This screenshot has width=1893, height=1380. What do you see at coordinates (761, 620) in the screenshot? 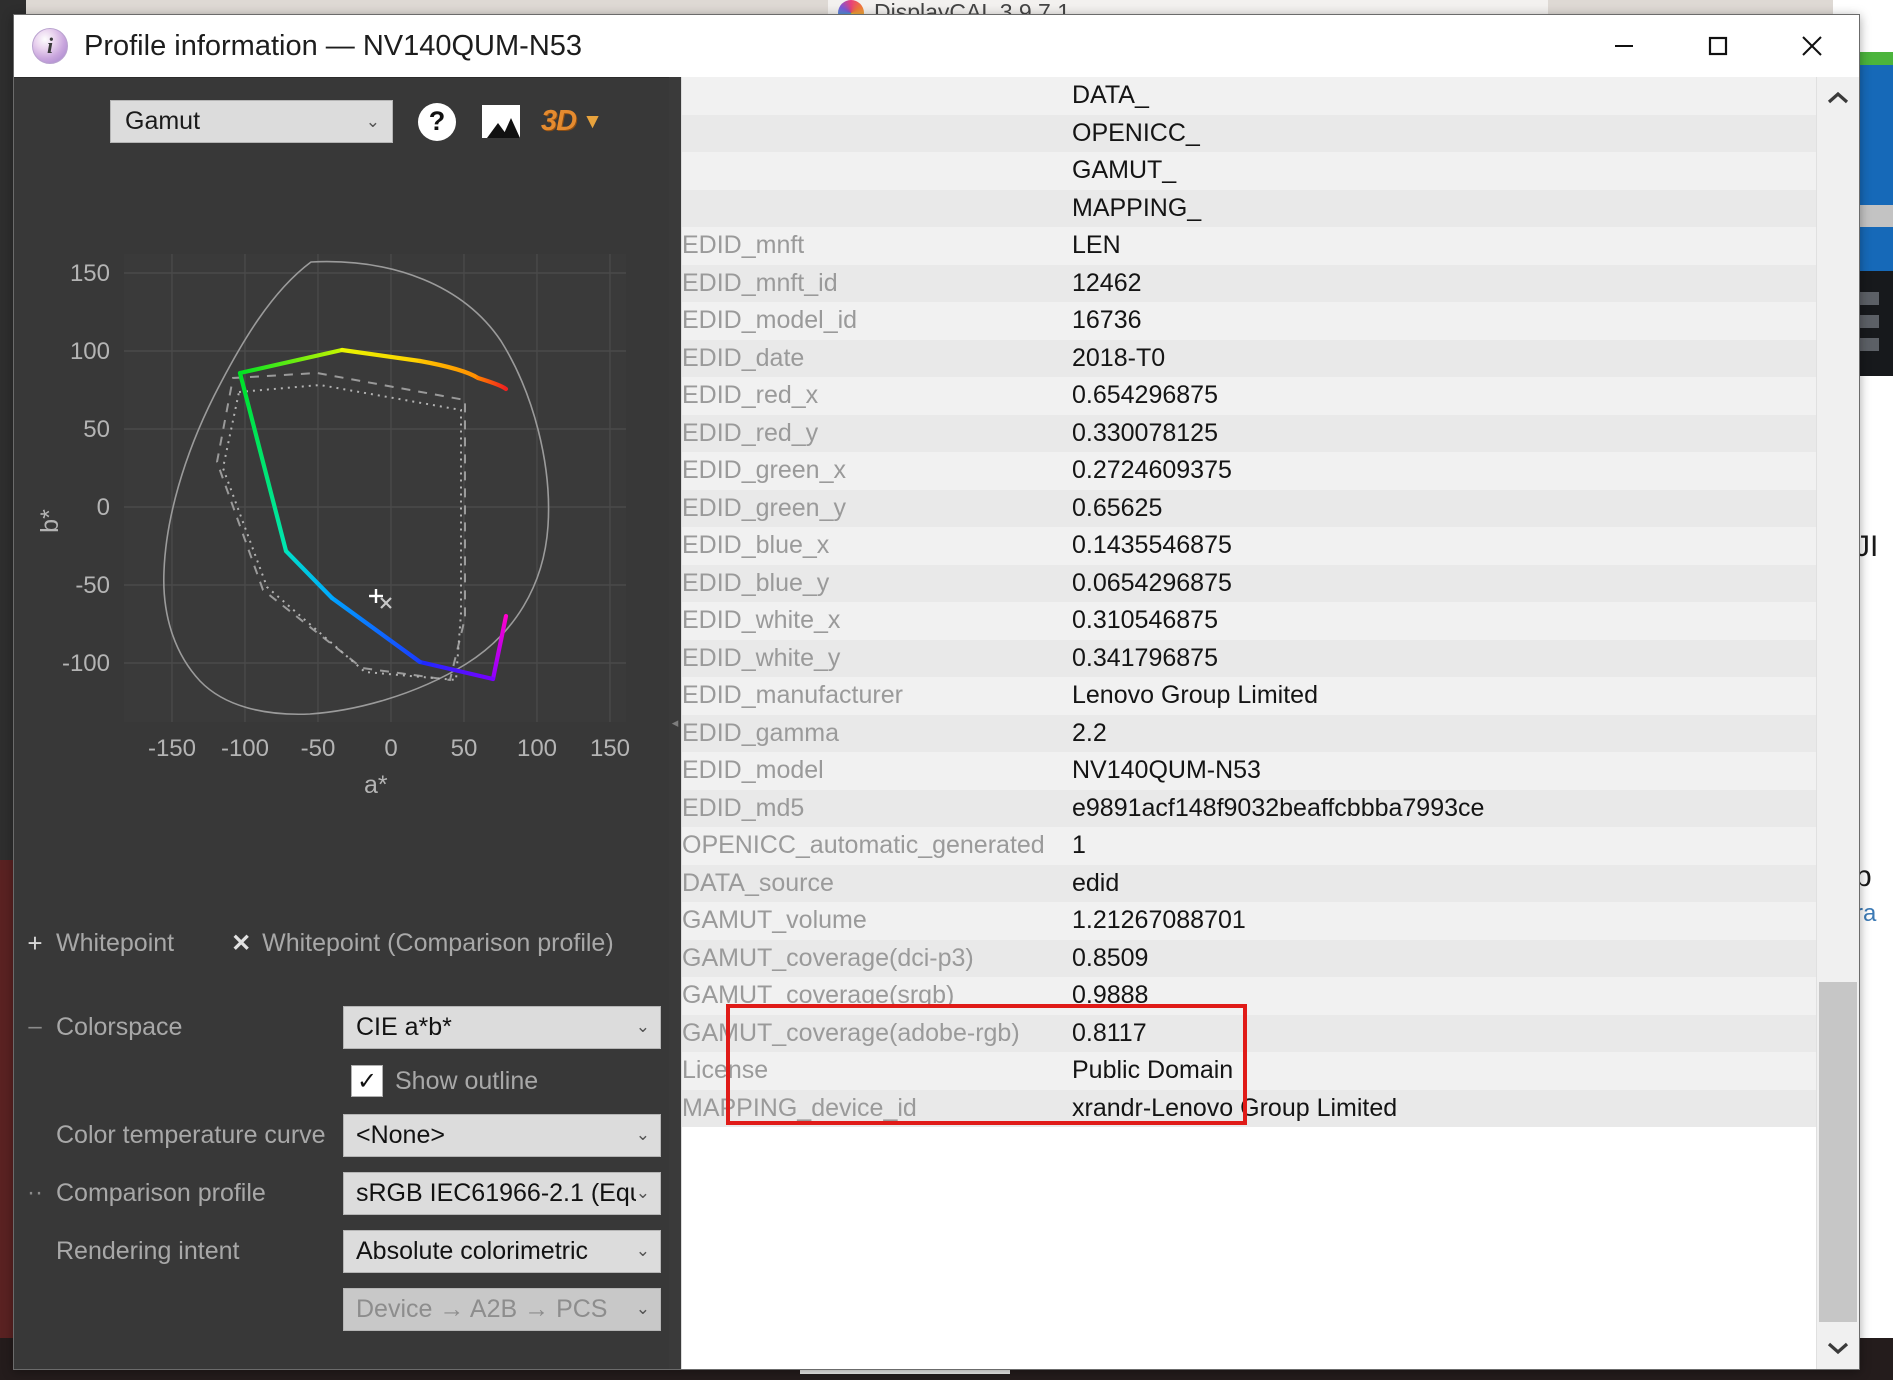
I see `table-cell-key: EDID_white_x` at bounding box center [761, 620].